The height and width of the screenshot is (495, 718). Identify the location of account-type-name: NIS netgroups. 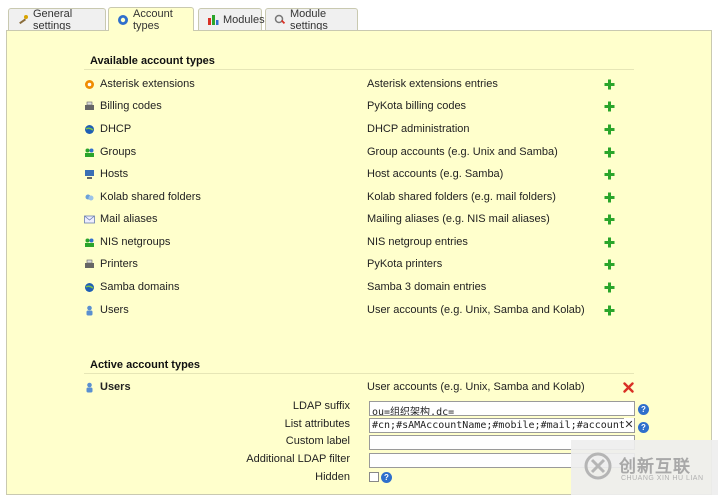
(135, 242).